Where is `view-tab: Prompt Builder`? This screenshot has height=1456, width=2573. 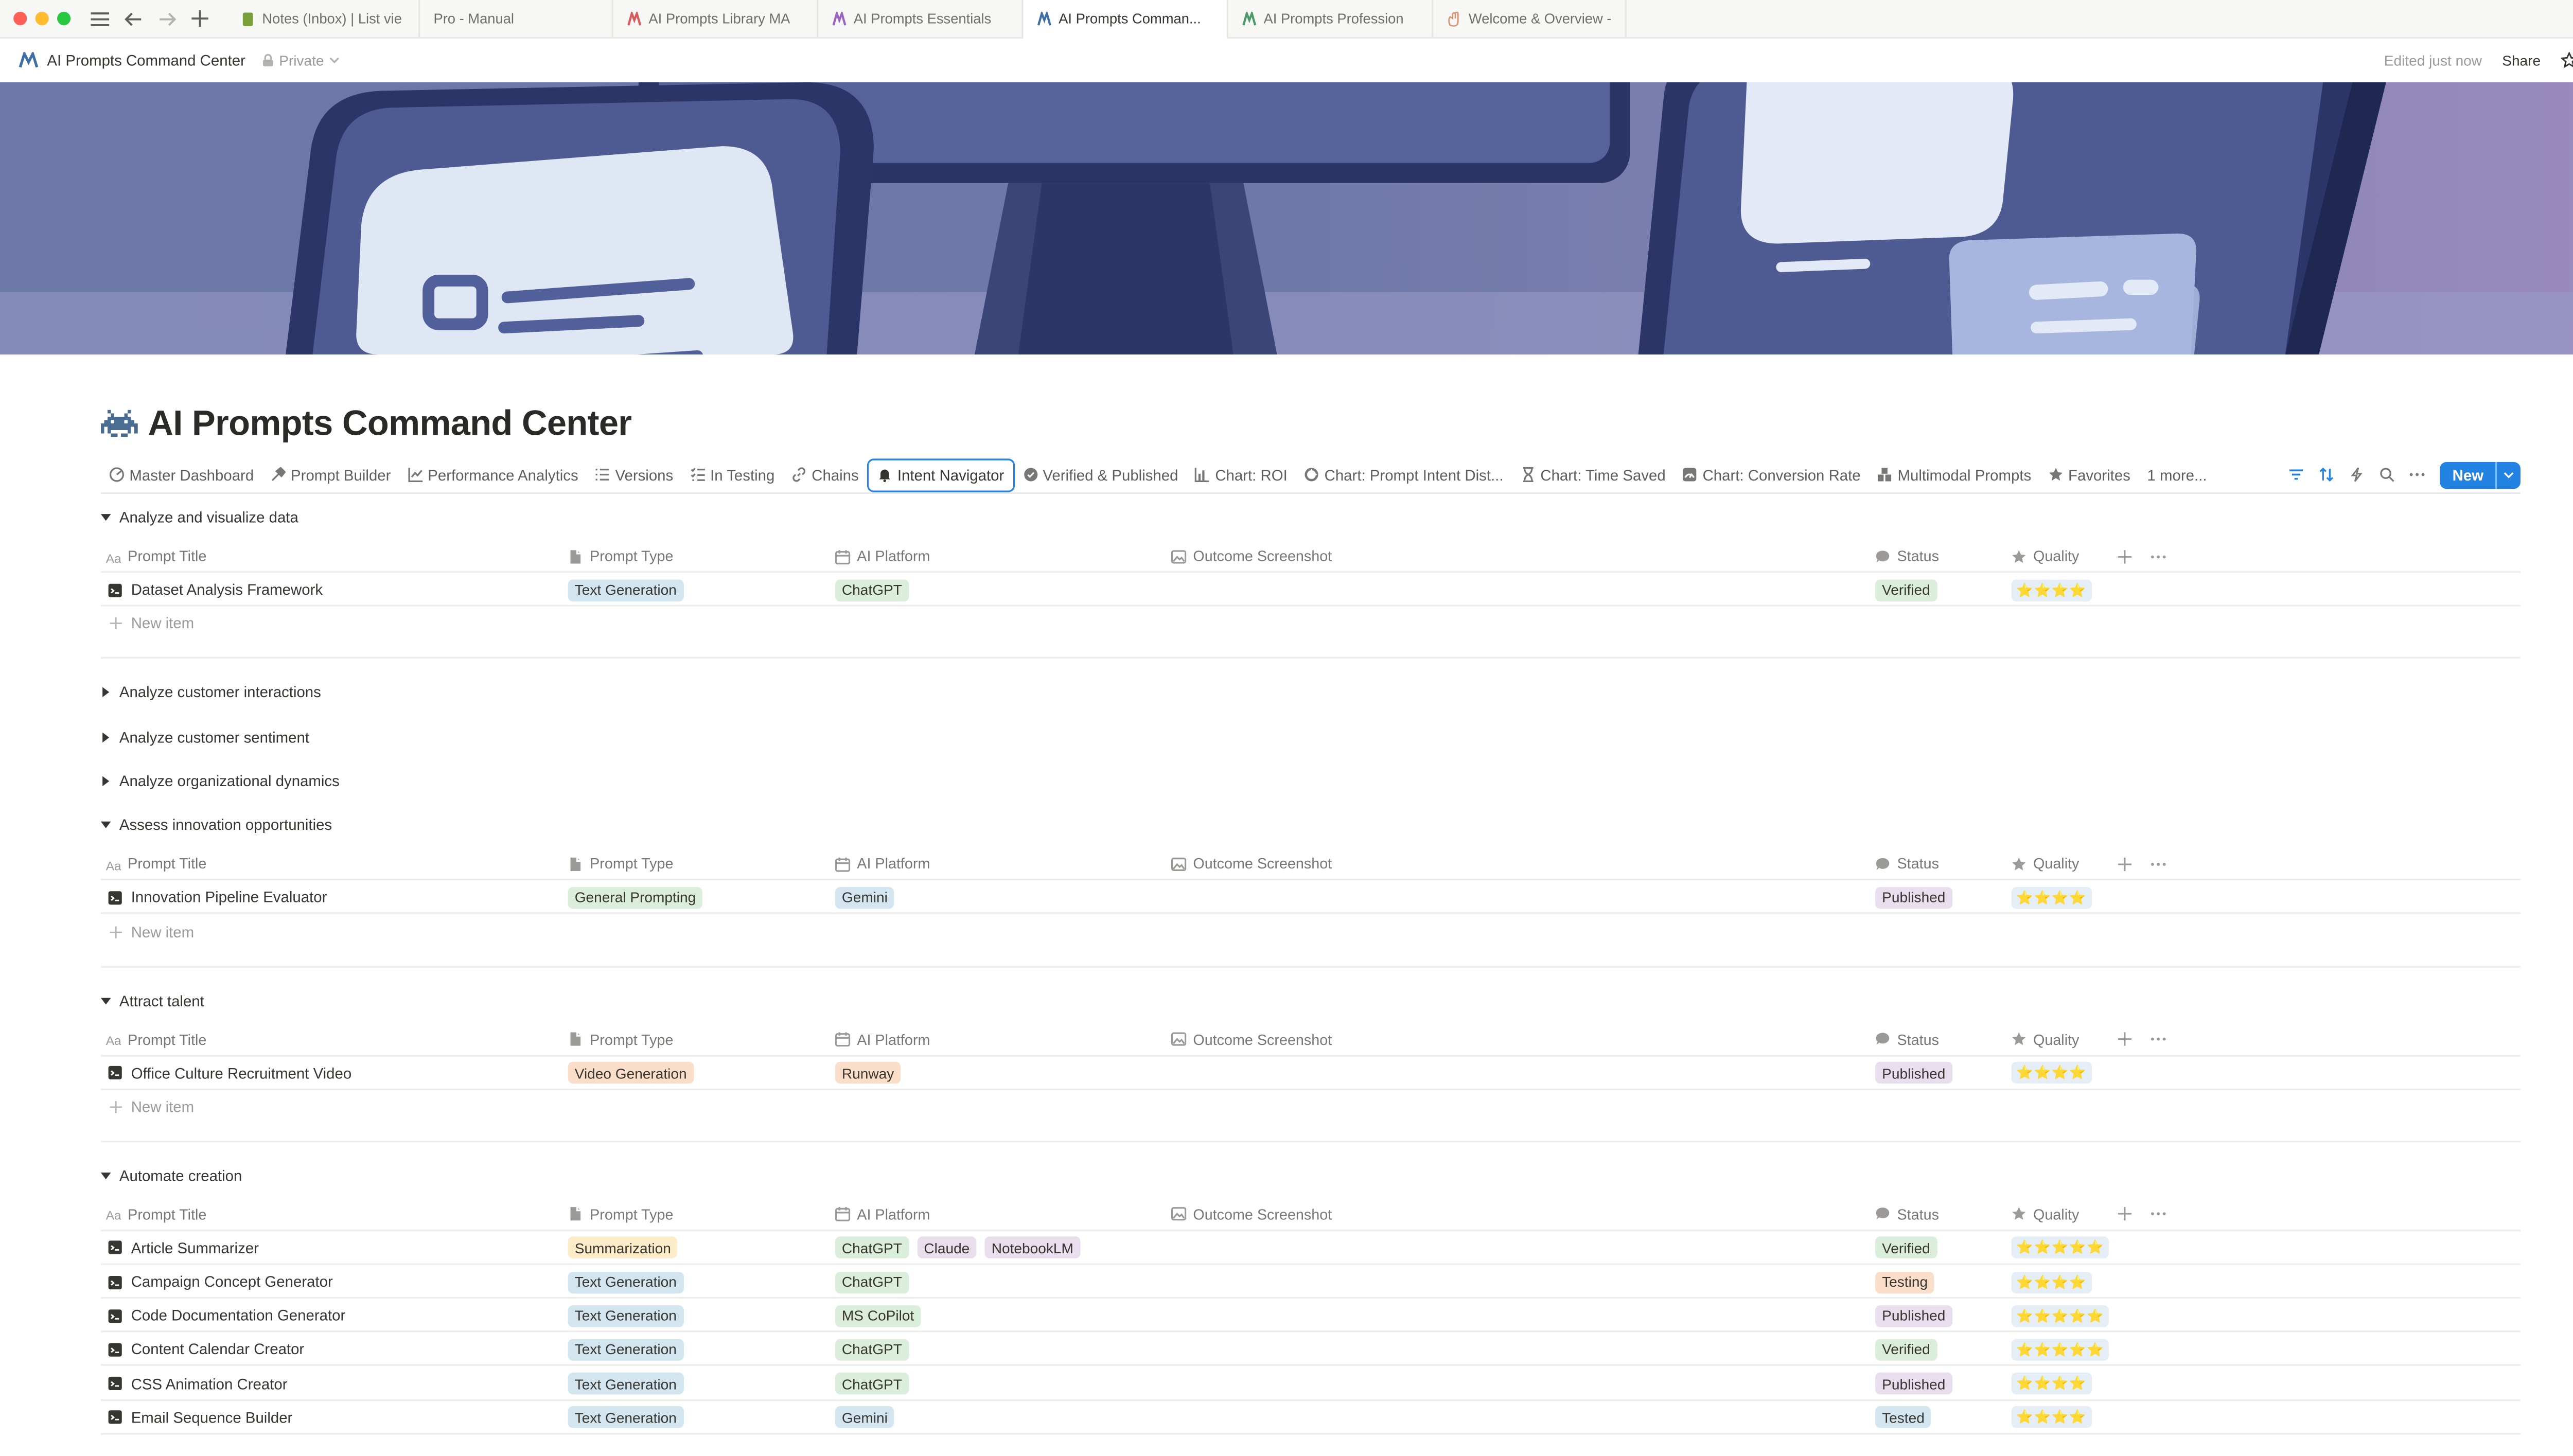
view-tab: Prompt Builder is located at coordinates (330, 474).